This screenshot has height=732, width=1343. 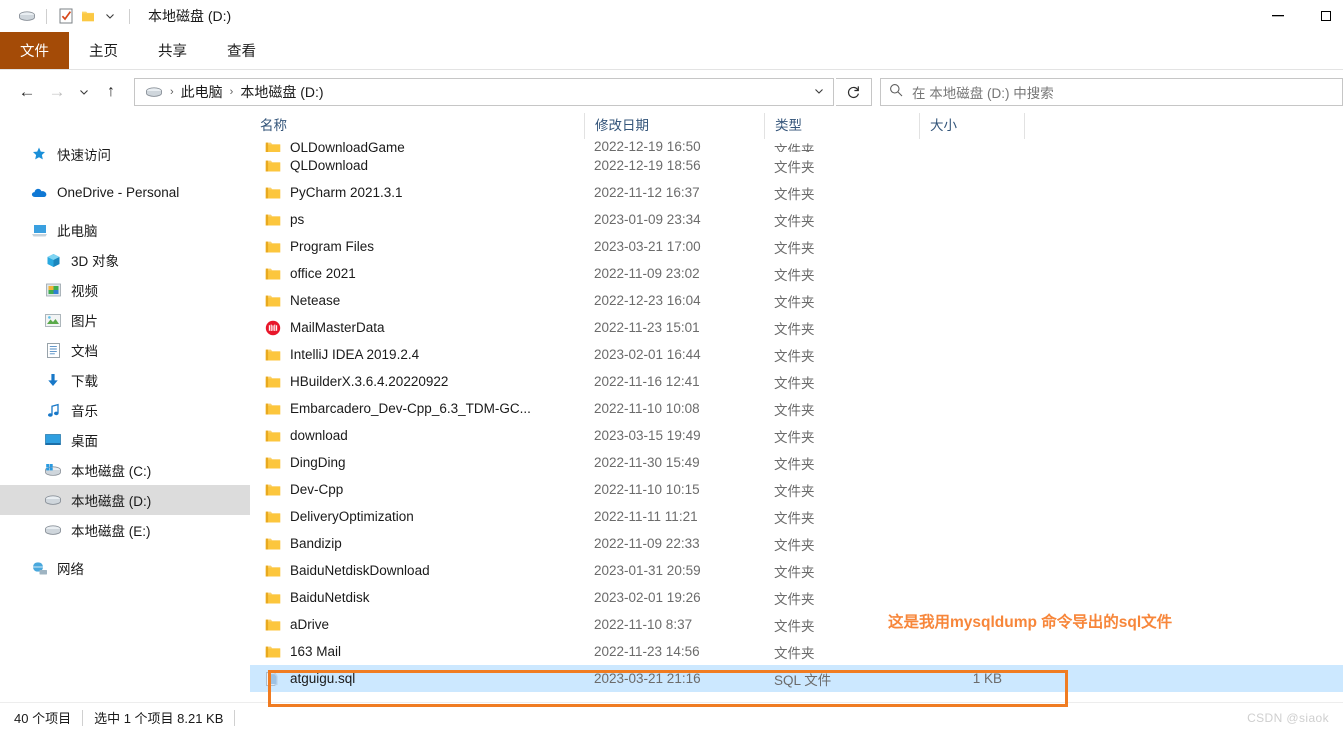 I want to click on sidebar-item-onedrive: OneDrive - Personal, so click(x=125, y=192).